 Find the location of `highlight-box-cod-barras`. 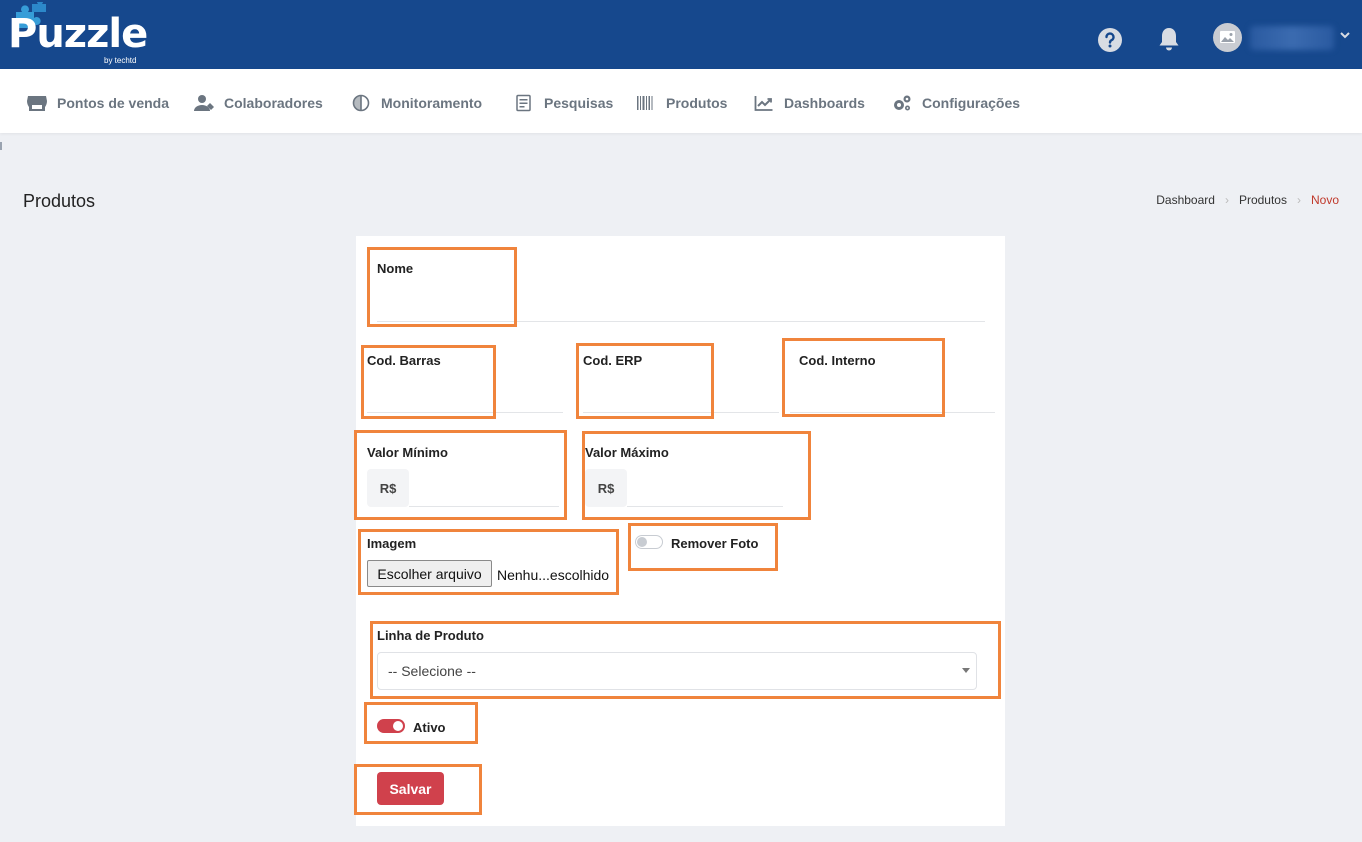

highlight-box-cod-barras is located at coordinates (428, 382).